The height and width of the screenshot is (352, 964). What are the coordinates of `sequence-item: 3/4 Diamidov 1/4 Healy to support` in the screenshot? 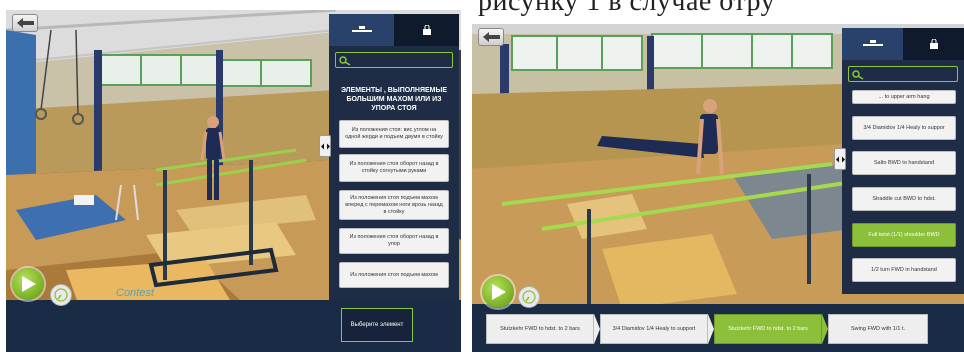 It's located at (654, 329).